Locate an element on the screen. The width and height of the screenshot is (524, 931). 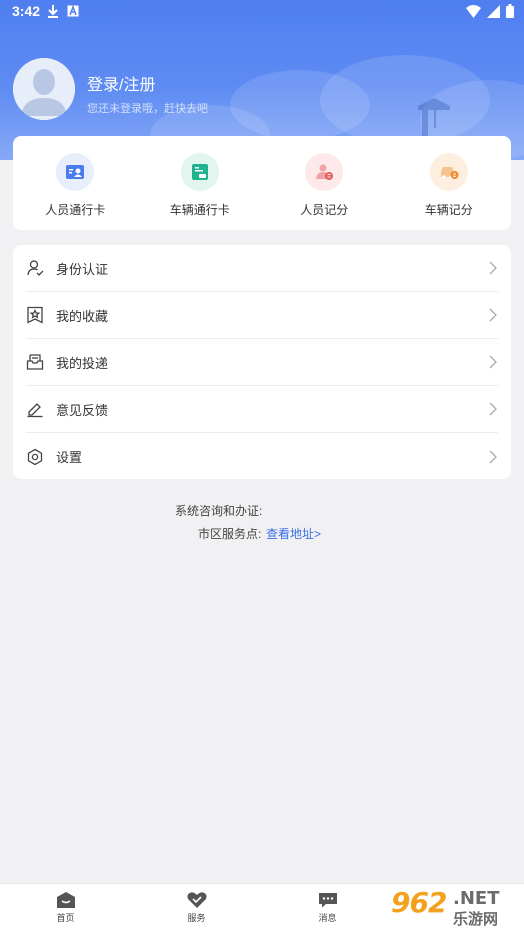
person-card-icon is located at coordinates (75, 172).